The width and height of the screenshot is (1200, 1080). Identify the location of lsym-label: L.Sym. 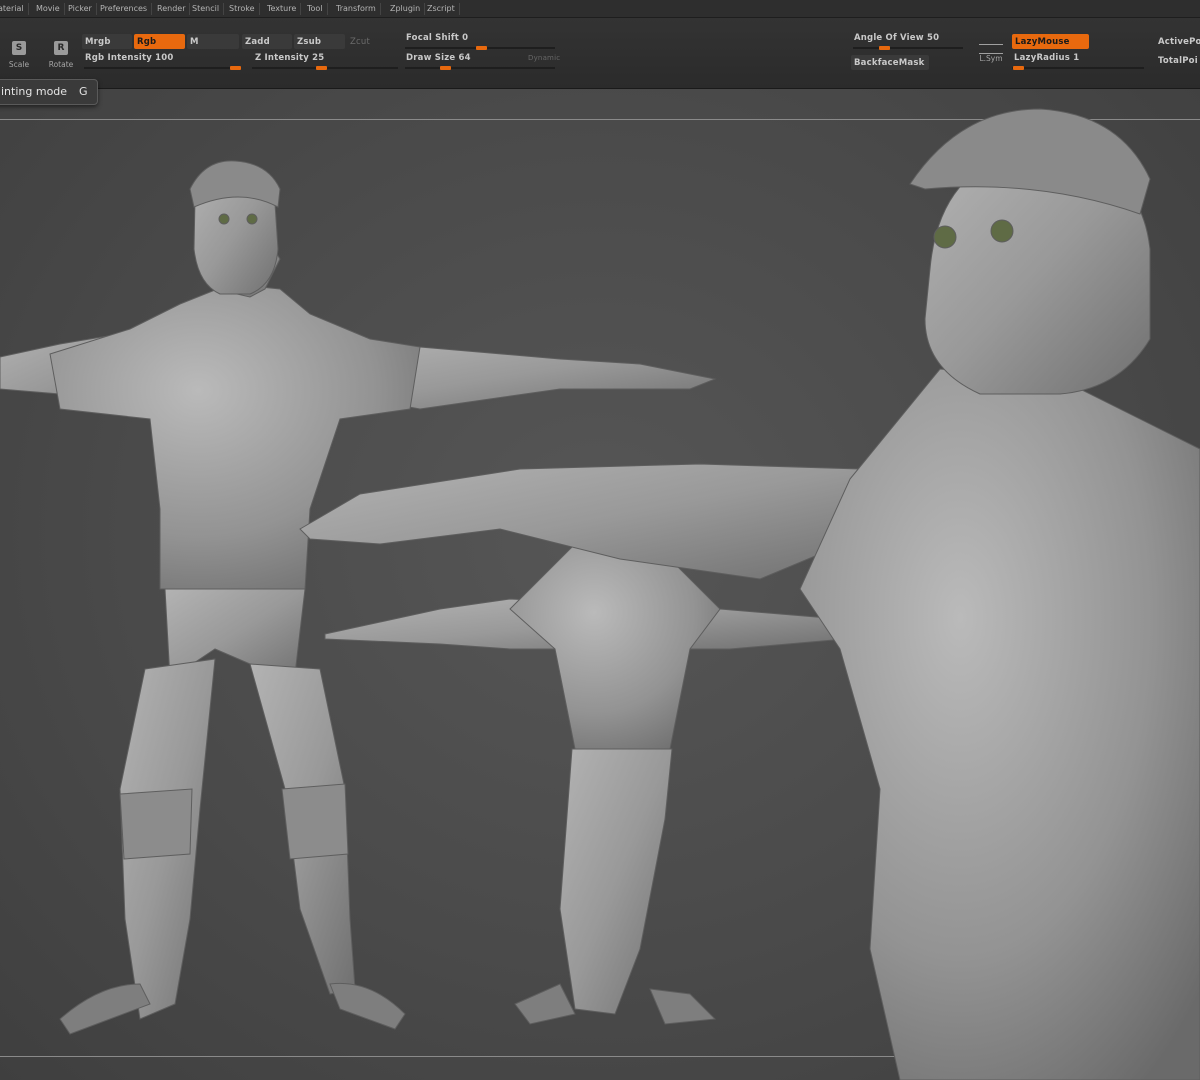
(991, 58).